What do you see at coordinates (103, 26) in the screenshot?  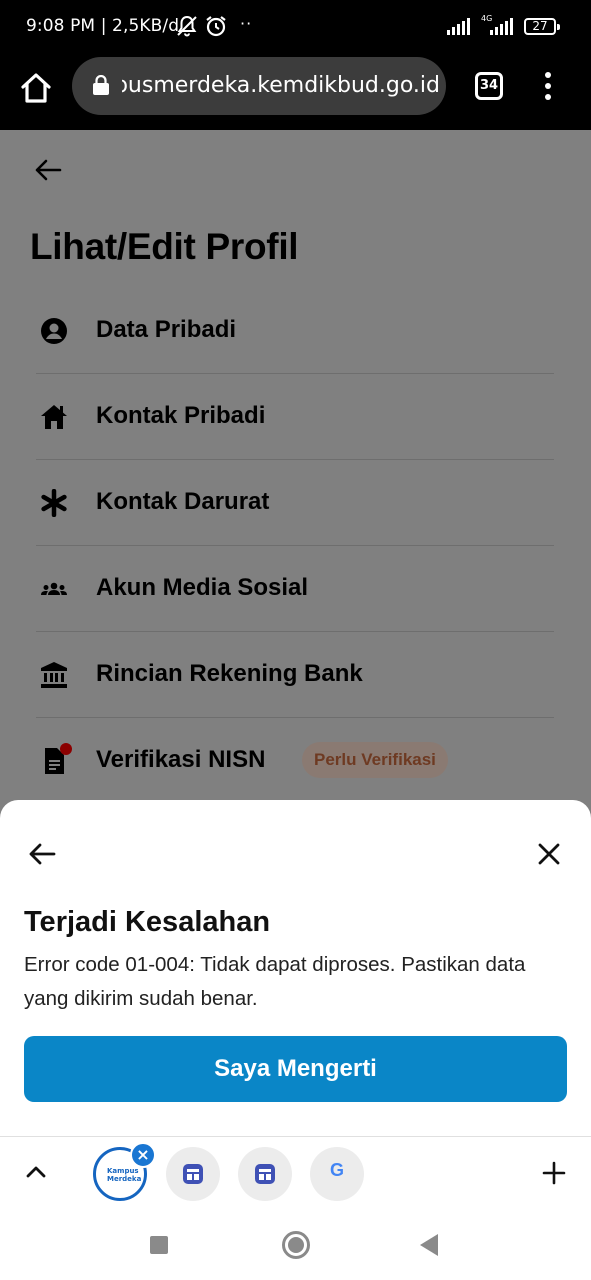 I see `status-time: 9:08 PM | 2,5KB/d` at bounding box center [103, 26].